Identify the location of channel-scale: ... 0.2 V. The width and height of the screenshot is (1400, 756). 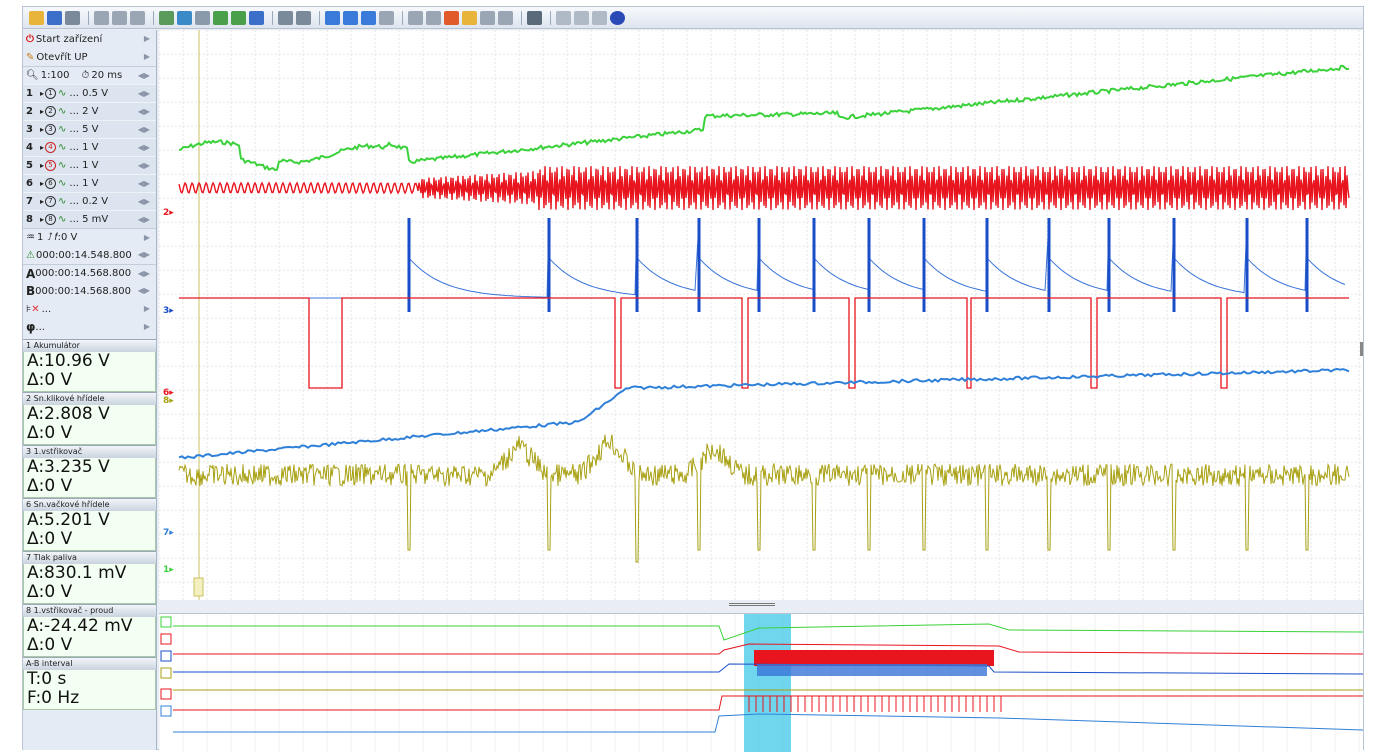
(88, 201).